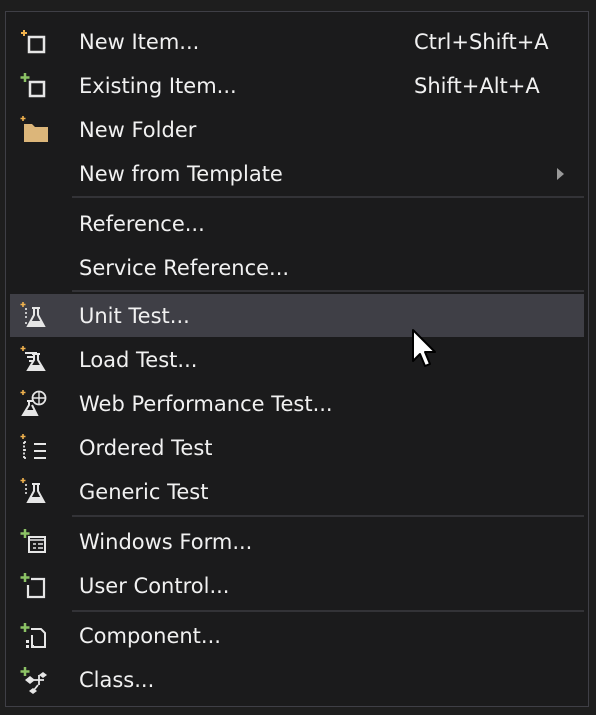  I want to click on web-performance-test-icon, so click(33, 403).